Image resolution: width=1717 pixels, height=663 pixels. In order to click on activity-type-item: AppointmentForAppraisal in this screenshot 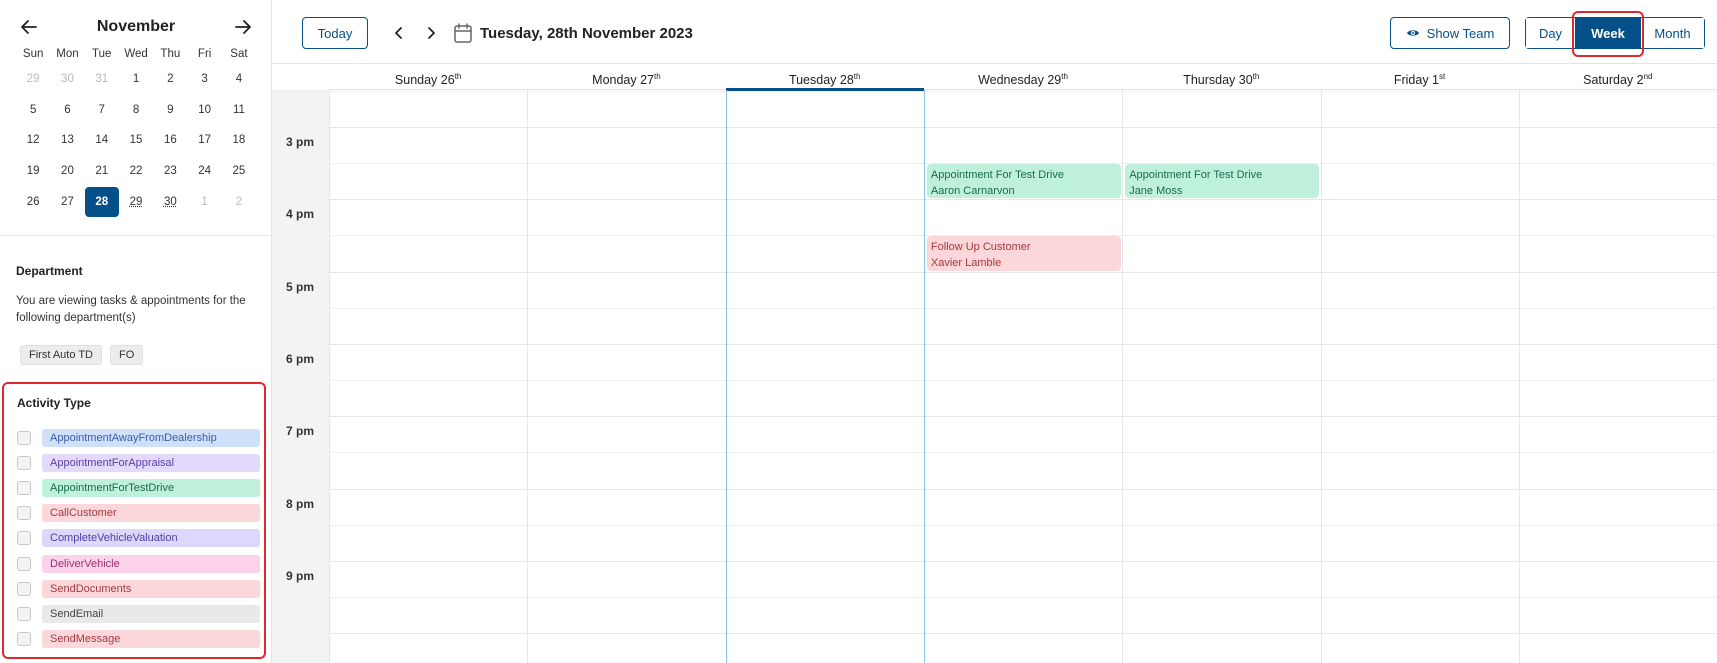, I will do `click(138, 462)`.